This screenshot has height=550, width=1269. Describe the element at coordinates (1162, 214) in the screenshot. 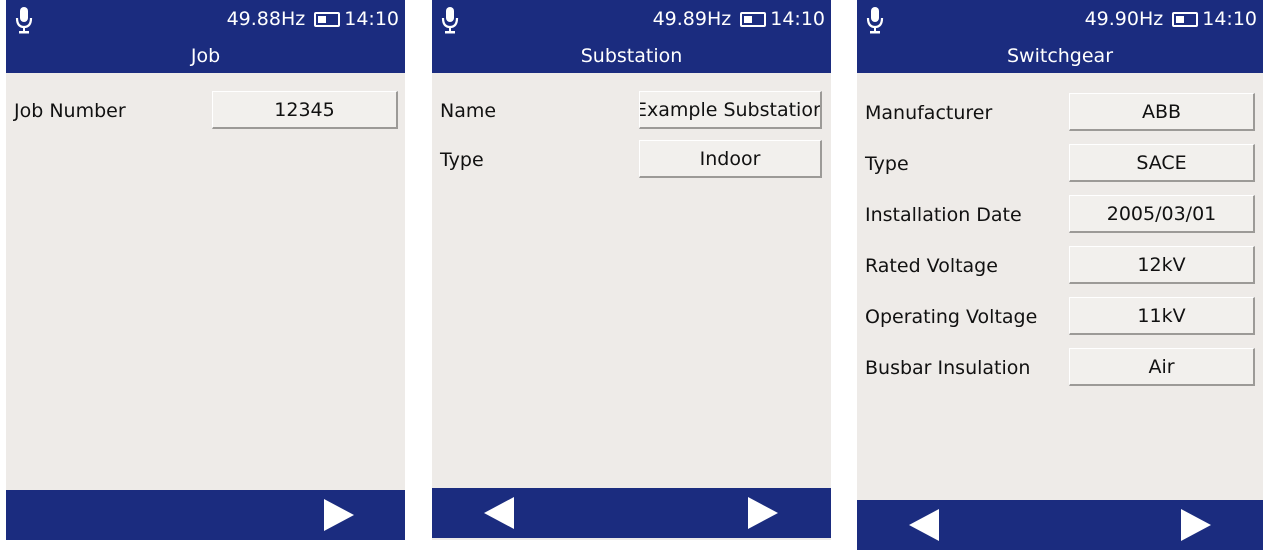

I see `installation-date-field: 2005/03/01` at that location.